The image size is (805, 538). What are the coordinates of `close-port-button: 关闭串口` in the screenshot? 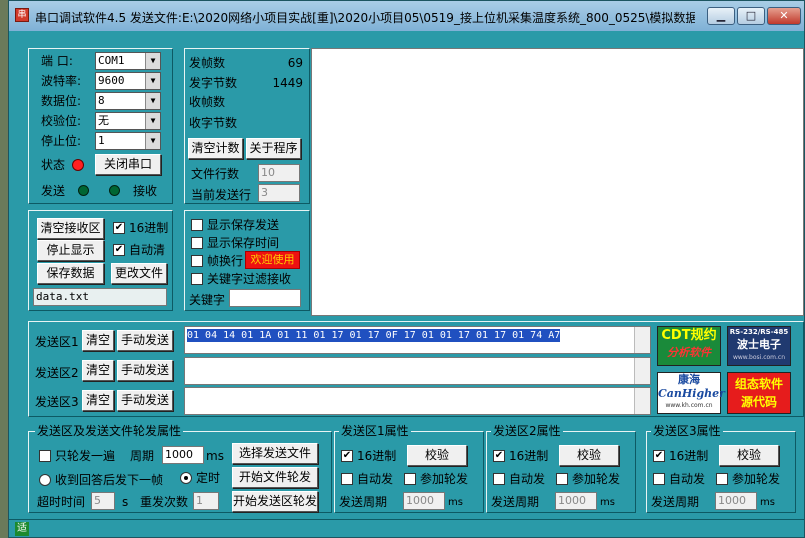 It's located at (128, 164).